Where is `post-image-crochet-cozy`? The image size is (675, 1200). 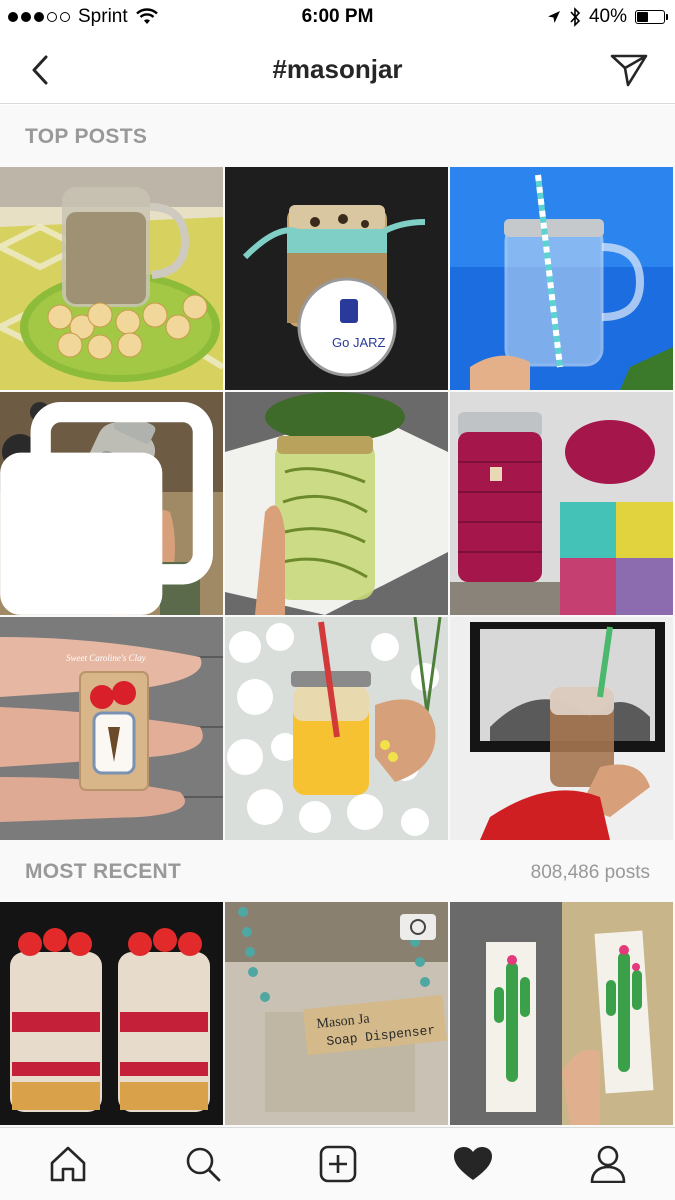
post-image-crochet-cozy is located at coordinates (561, 503).